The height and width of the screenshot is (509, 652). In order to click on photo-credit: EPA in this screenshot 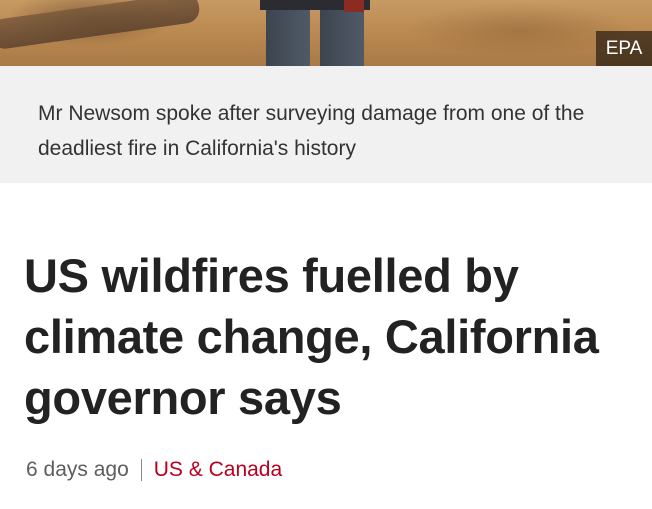, I will do `click(624, 48)`.